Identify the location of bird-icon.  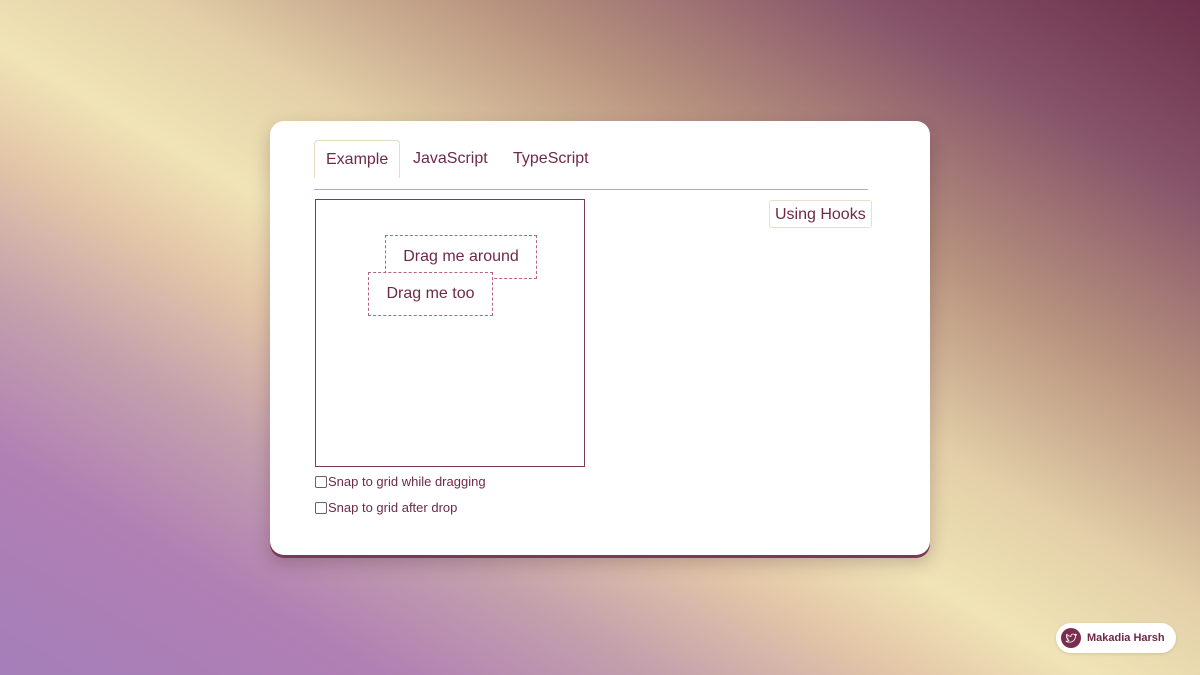
(1071, 638).